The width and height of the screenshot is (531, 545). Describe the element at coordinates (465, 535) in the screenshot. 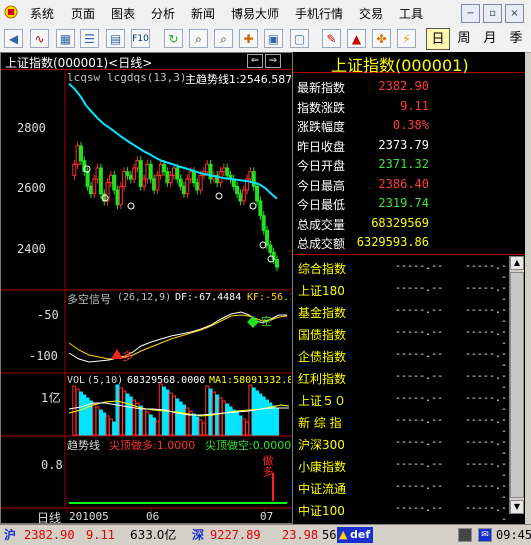

I see `status-network-icon` at that location.